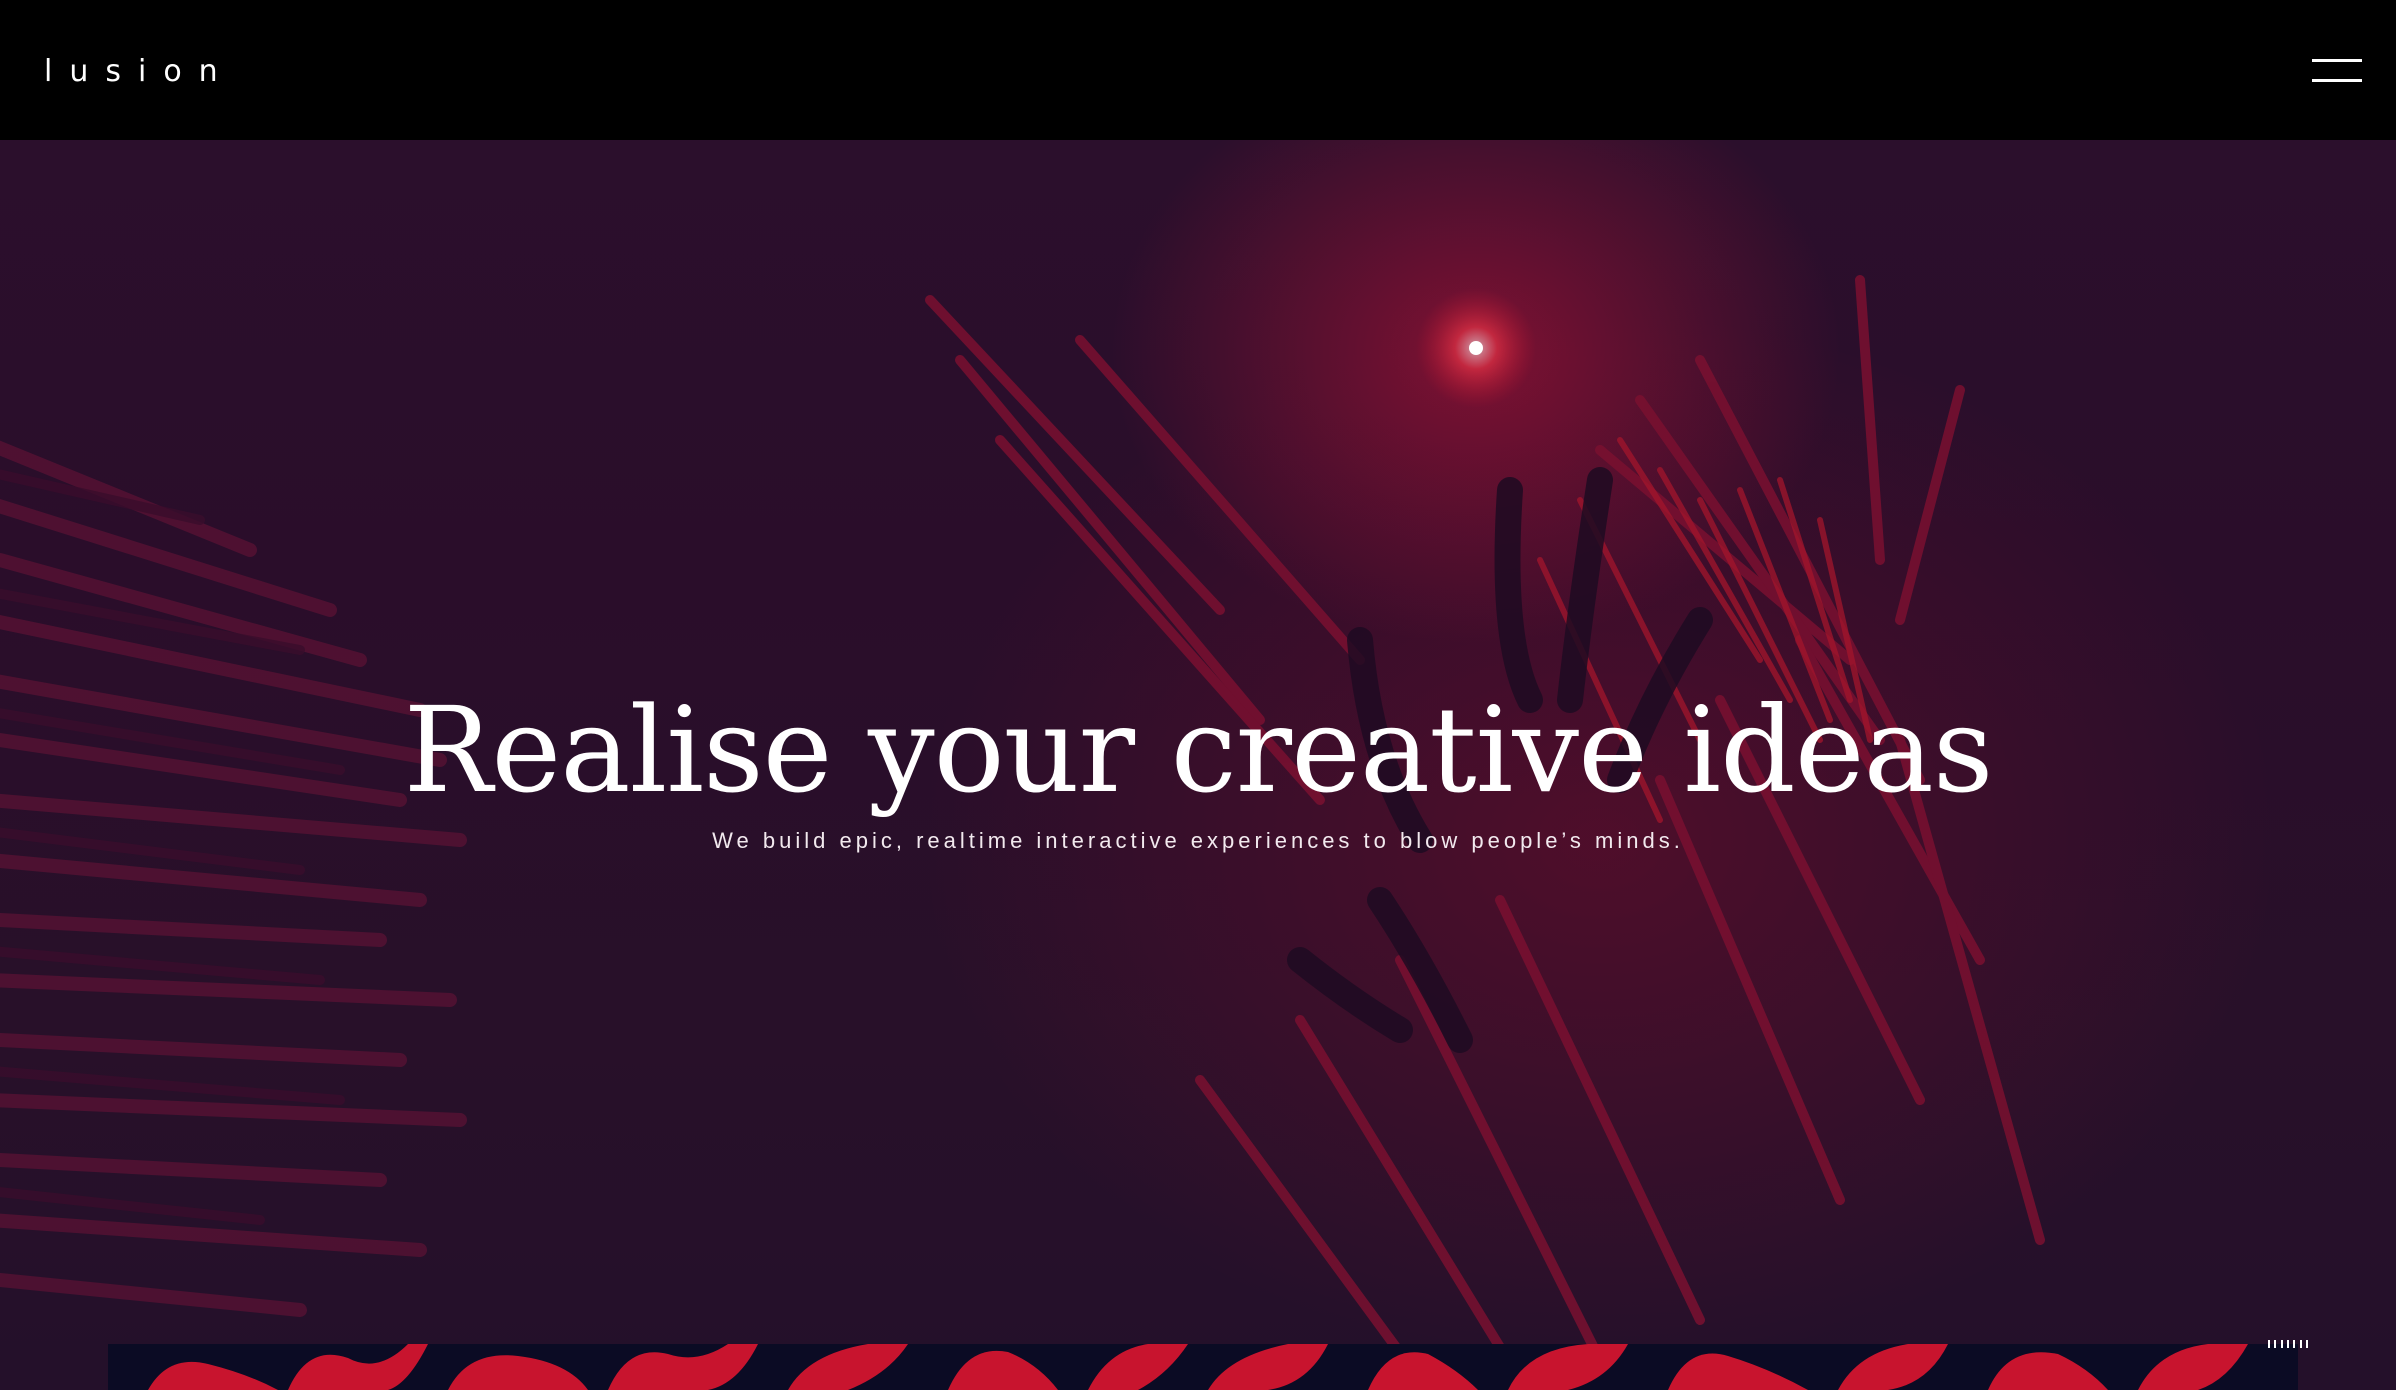 This screenshot has height=1390, width=2396. I want to click on pattern-artwork, so click(1198, 1367).